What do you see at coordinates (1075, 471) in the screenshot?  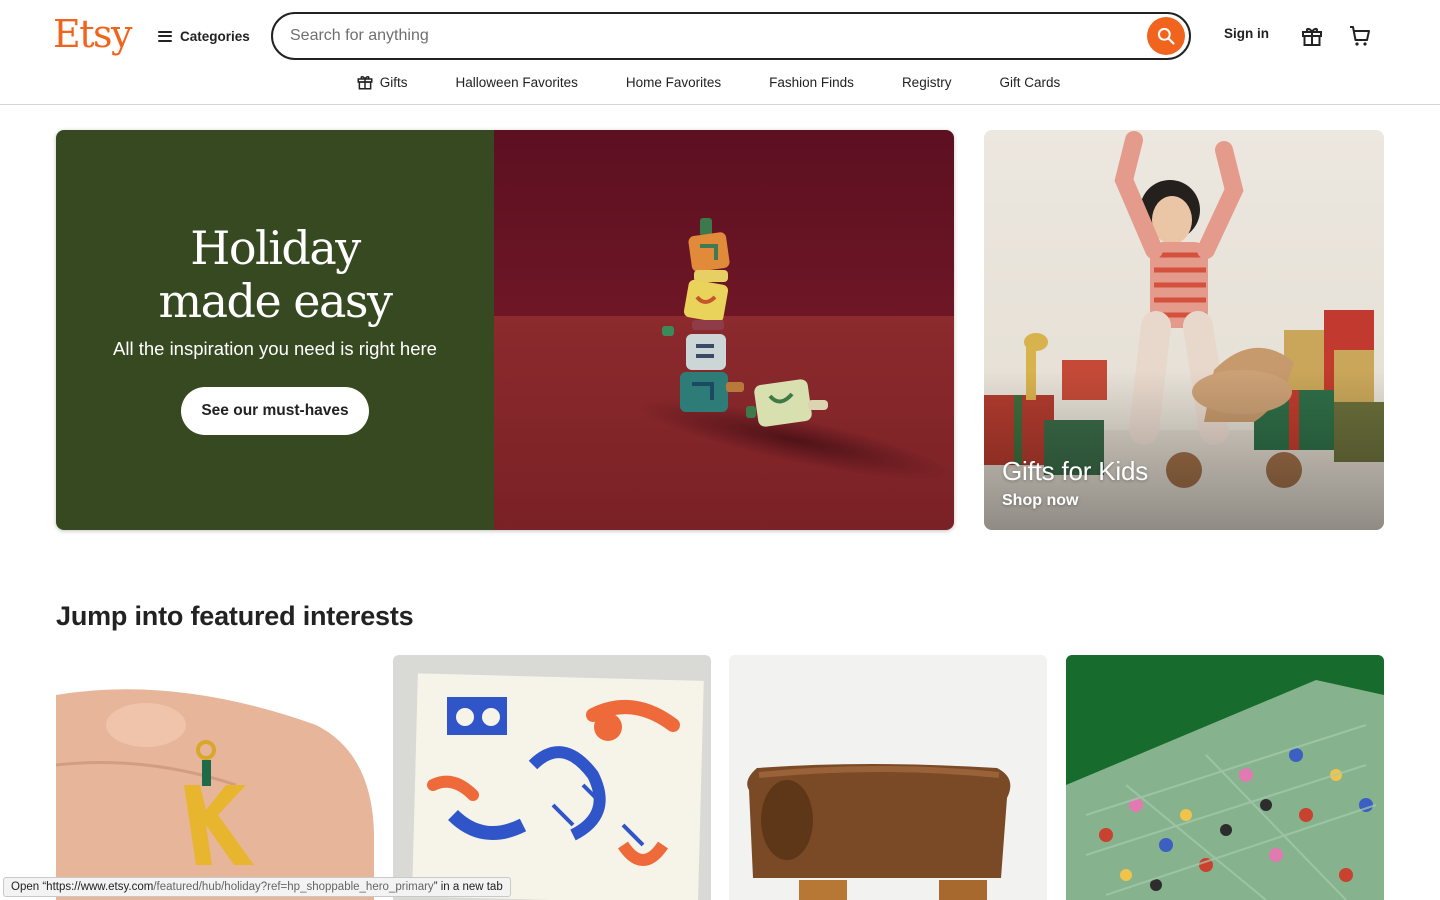 I see `gifts-for-kids-title: Gifts for Kids` at bounding box center [1075, 471].